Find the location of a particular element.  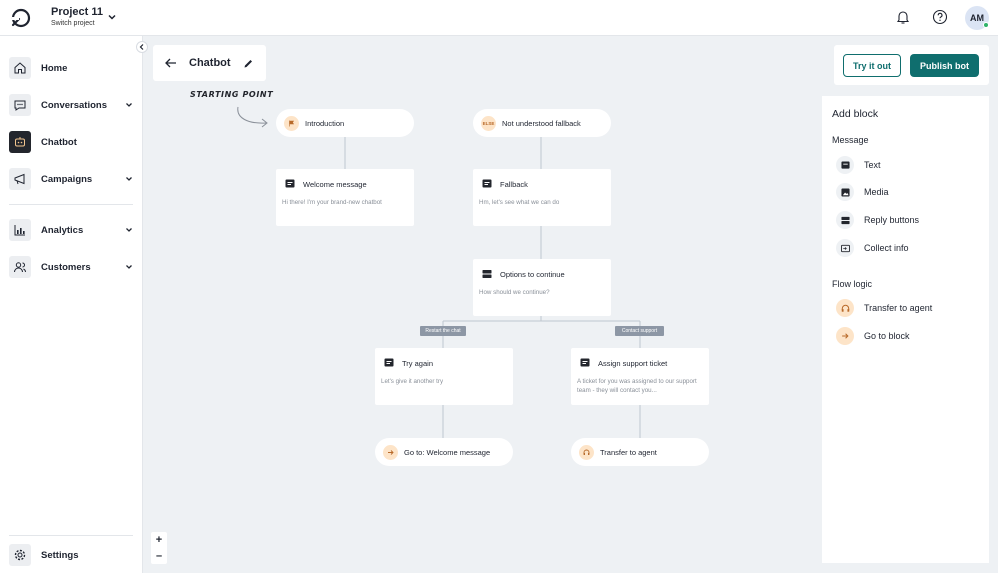

chevron-left-icon is located at coordinates (141, 47).